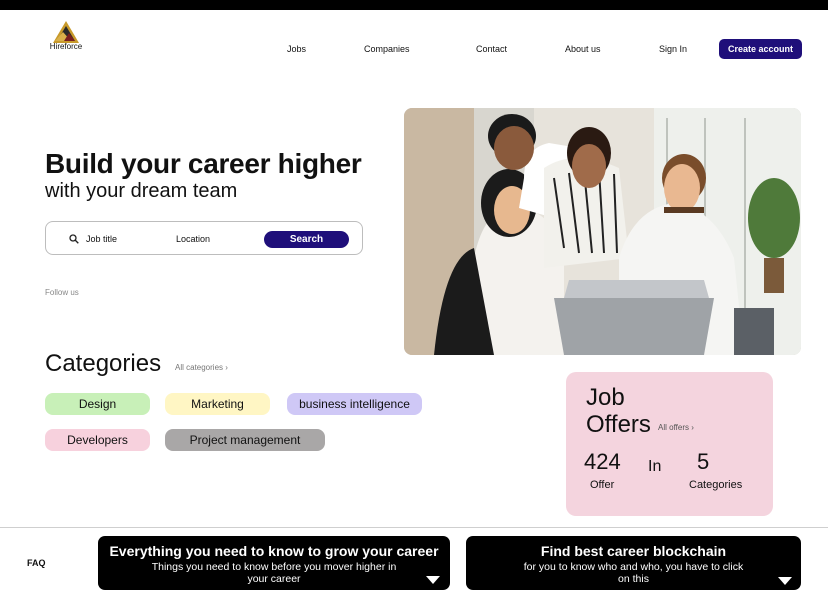  Describe the element at coordinates (103, 363) in the screenshot. I see `categories-title: Categories` at that location.